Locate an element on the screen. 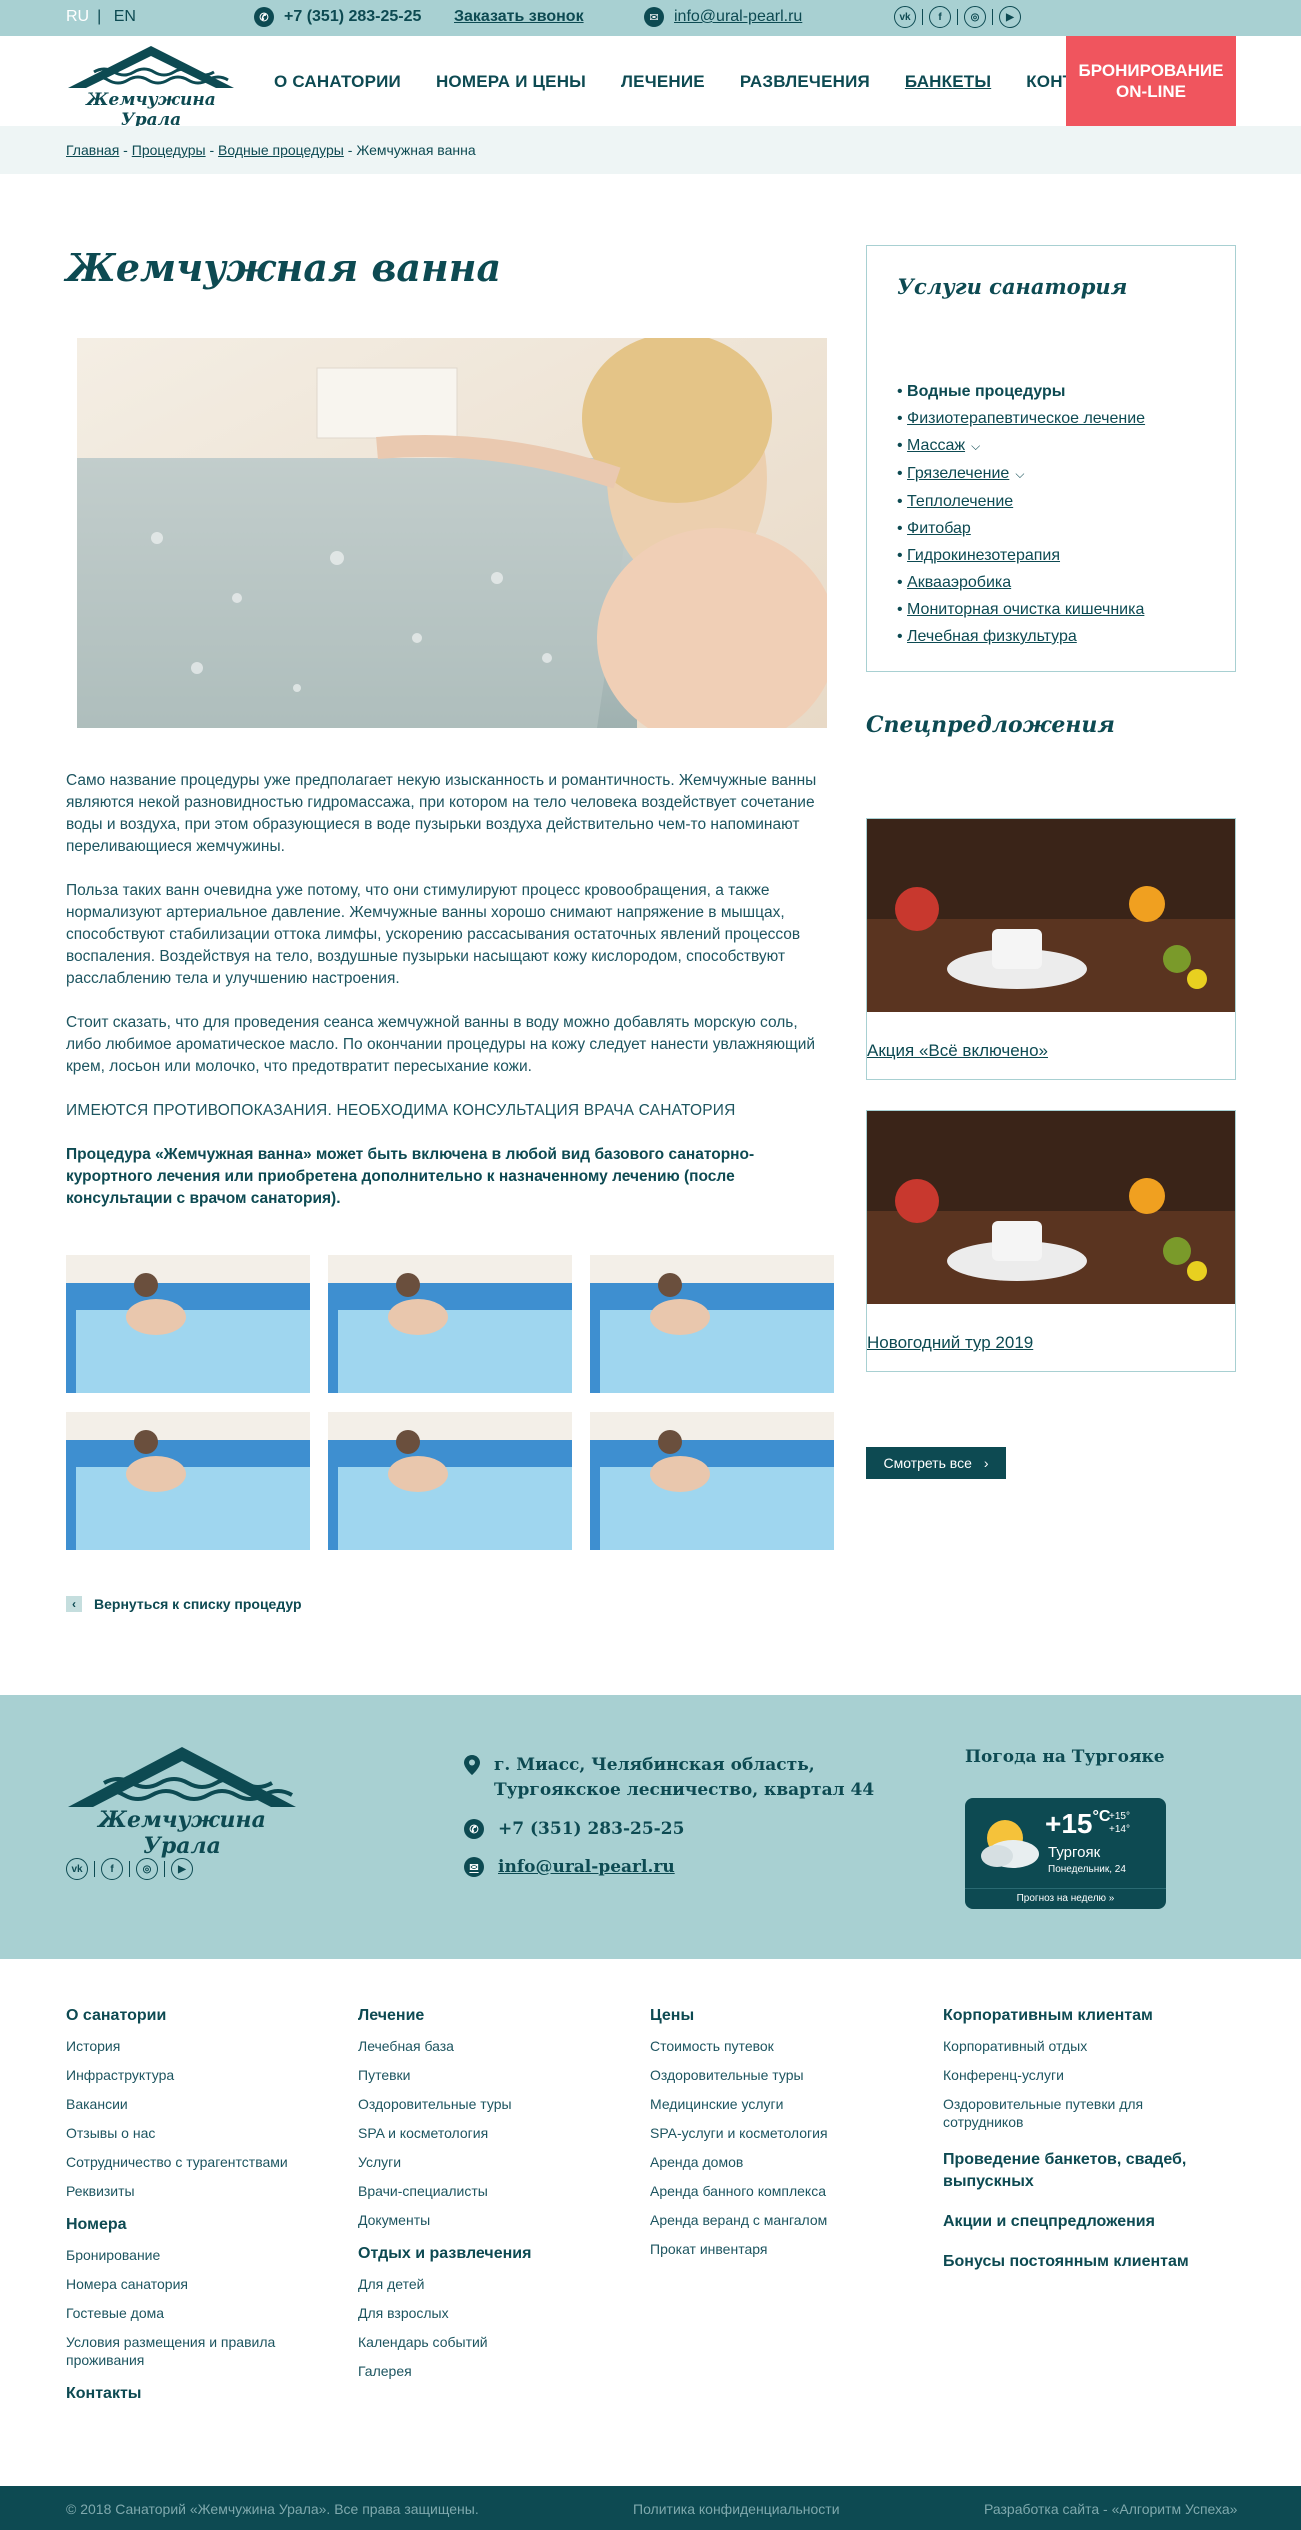  footer-link: Корпоративный отдых is located at coordinates (1073, 2046).